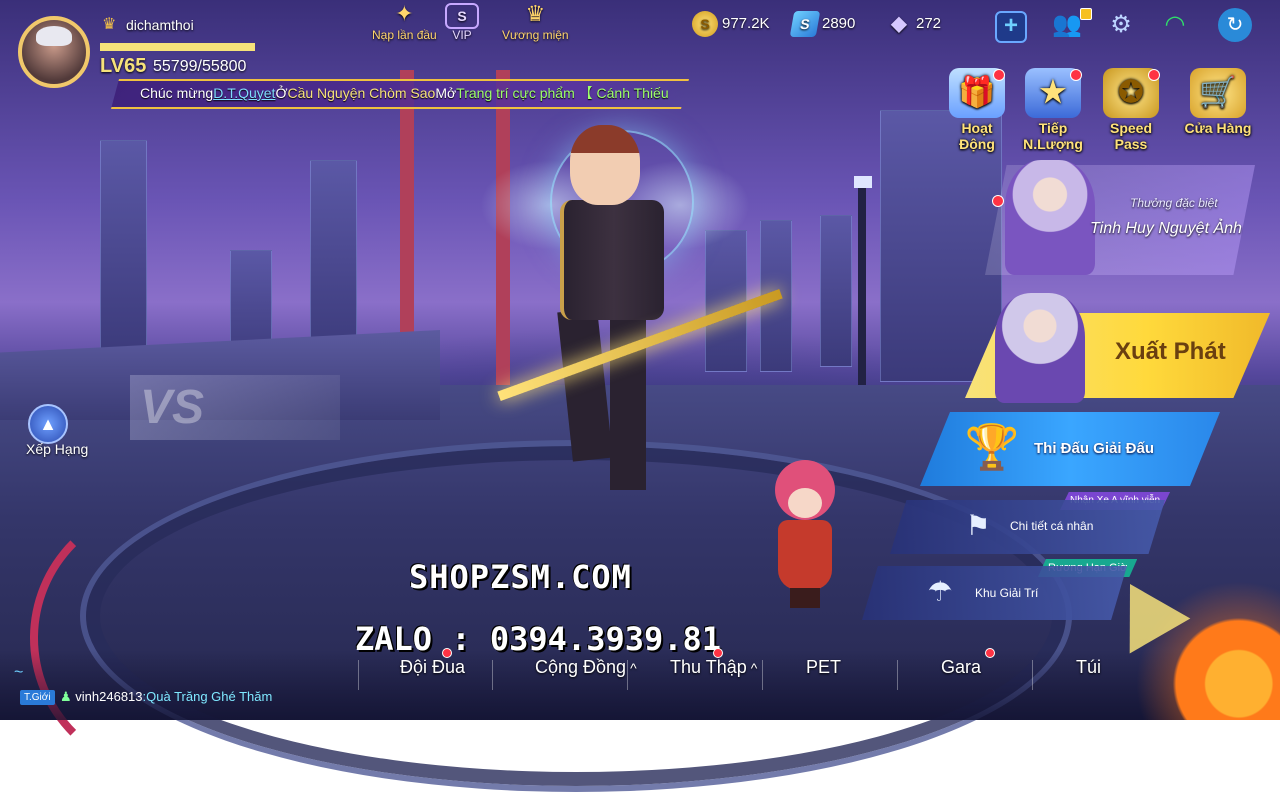 Image resolution: width=1280 pixels, height=792 pixels. What do you see at coordinates (805, 598) in the screenshot?
I see `pet-boots` at bounding box center [805, 598].